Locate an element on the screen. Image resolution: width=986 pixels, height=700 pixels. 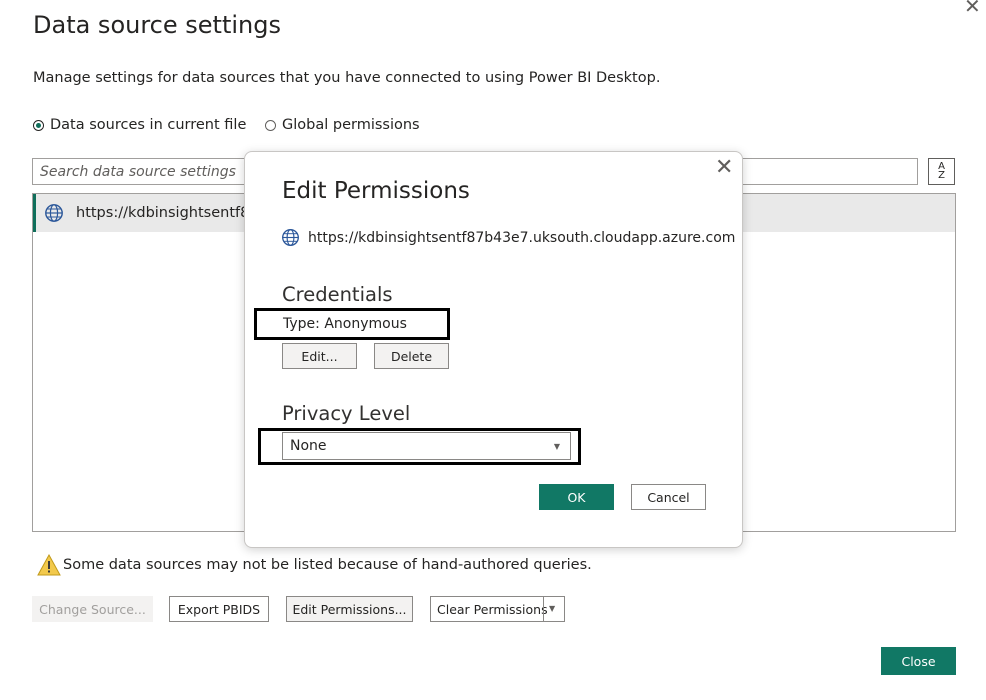
close-window-icon: ✕ is located at coordinates (972, 9).